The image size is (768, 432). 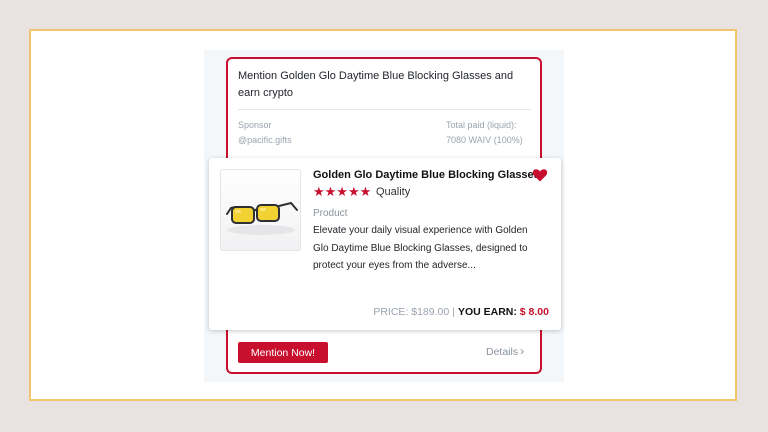 What do you see at coordinates (487, 312) in the screenshot?
I see `earn-label: YOU EARN:` at bounding box center [487, 312].